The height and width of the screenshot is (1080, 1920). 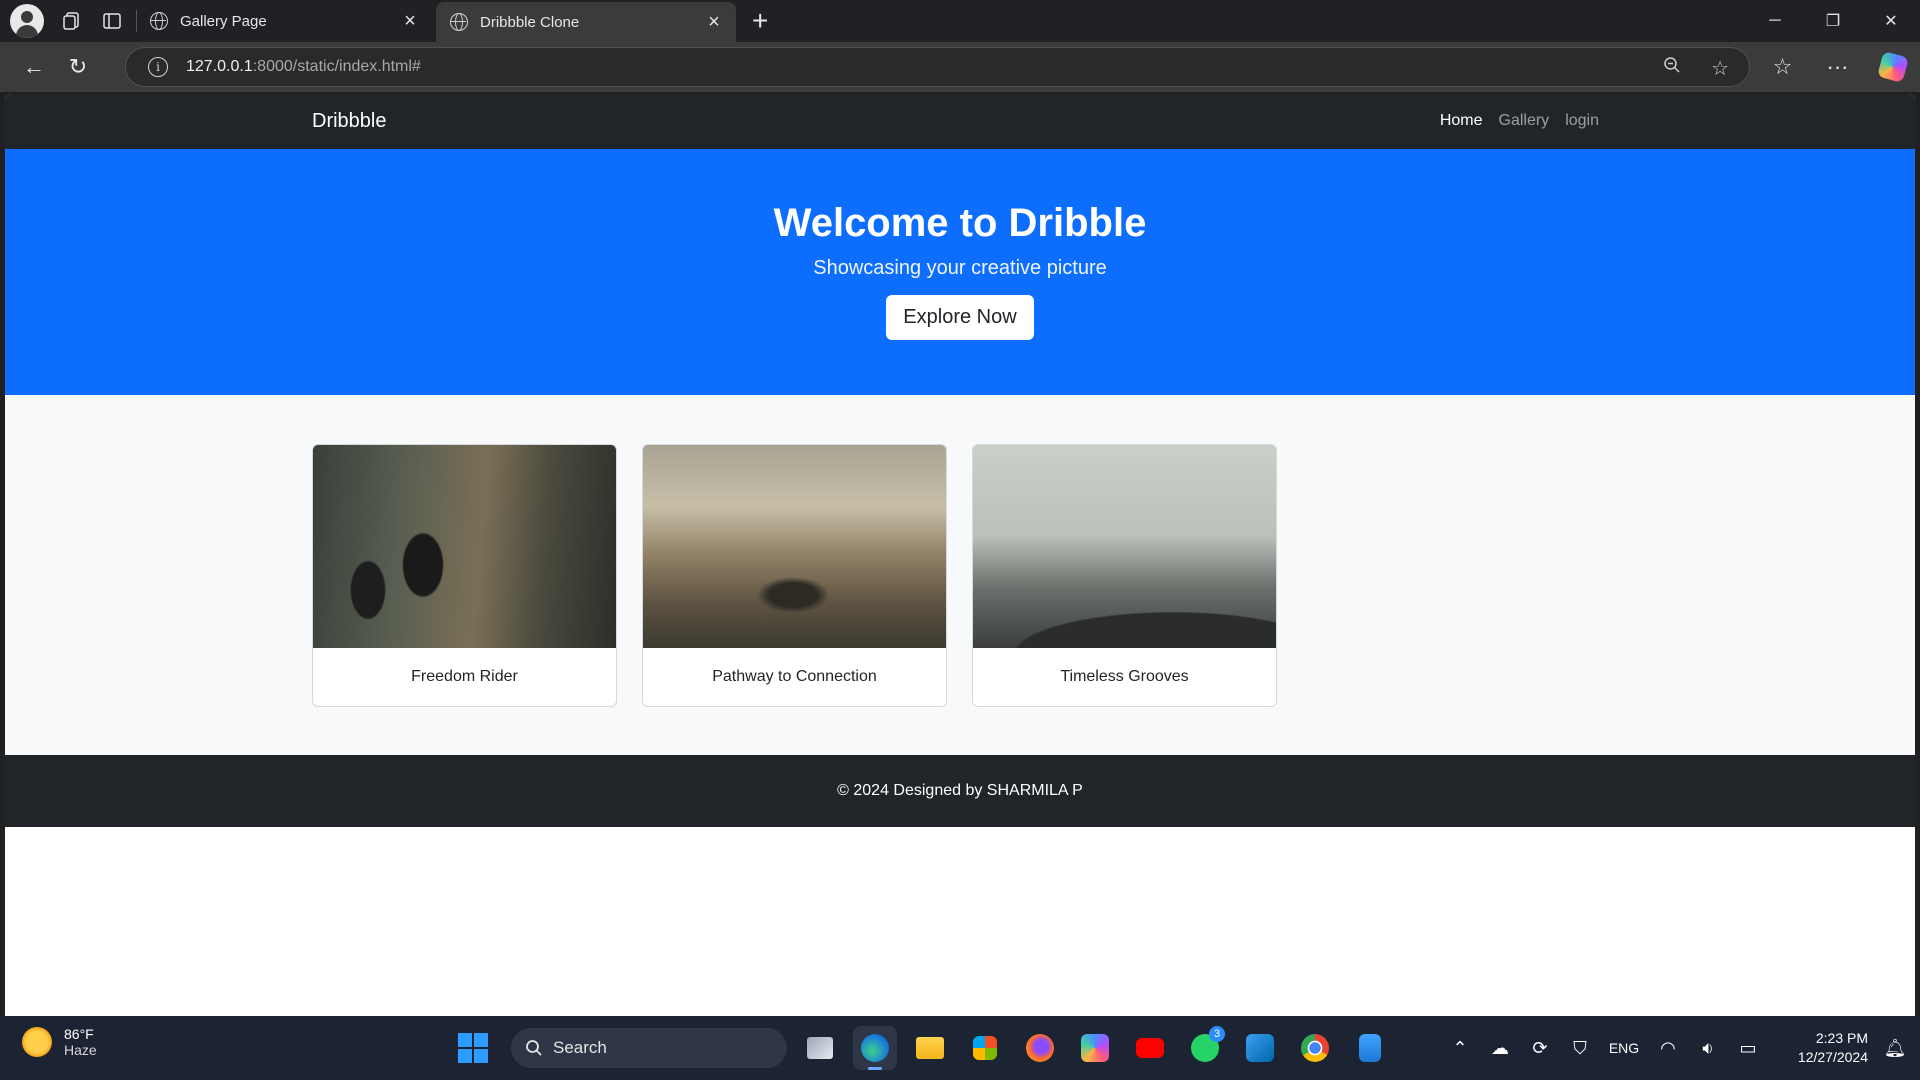 What do you see at coordinates (1095, 1048) in the screenshot?
I see `copilot-app-icon` at bounding box center [1095, 1048].